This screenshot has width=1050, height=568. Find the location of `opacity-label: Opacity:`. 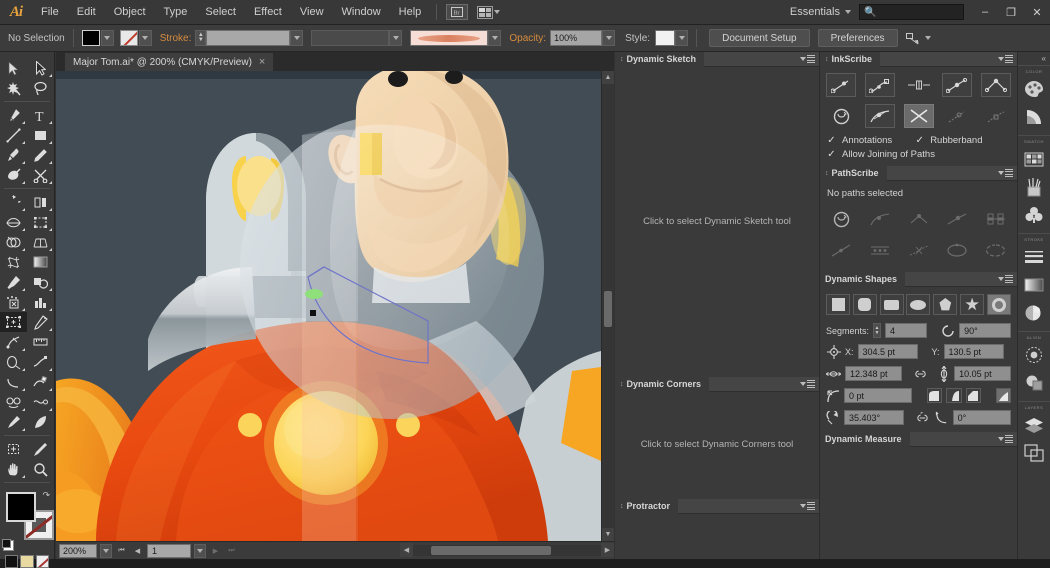

opacity-label: Opacity: is located at coordinates (527, 38).